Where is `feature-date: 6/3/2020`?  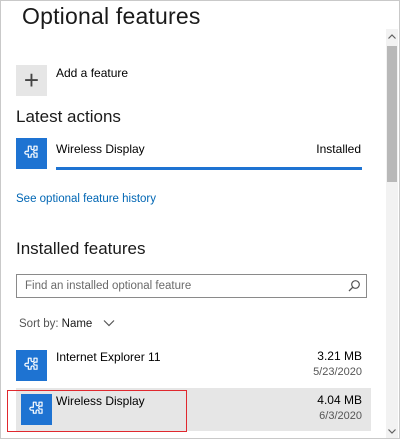 feature-date: 6/3/2020 is located at coordinates (340, 416).